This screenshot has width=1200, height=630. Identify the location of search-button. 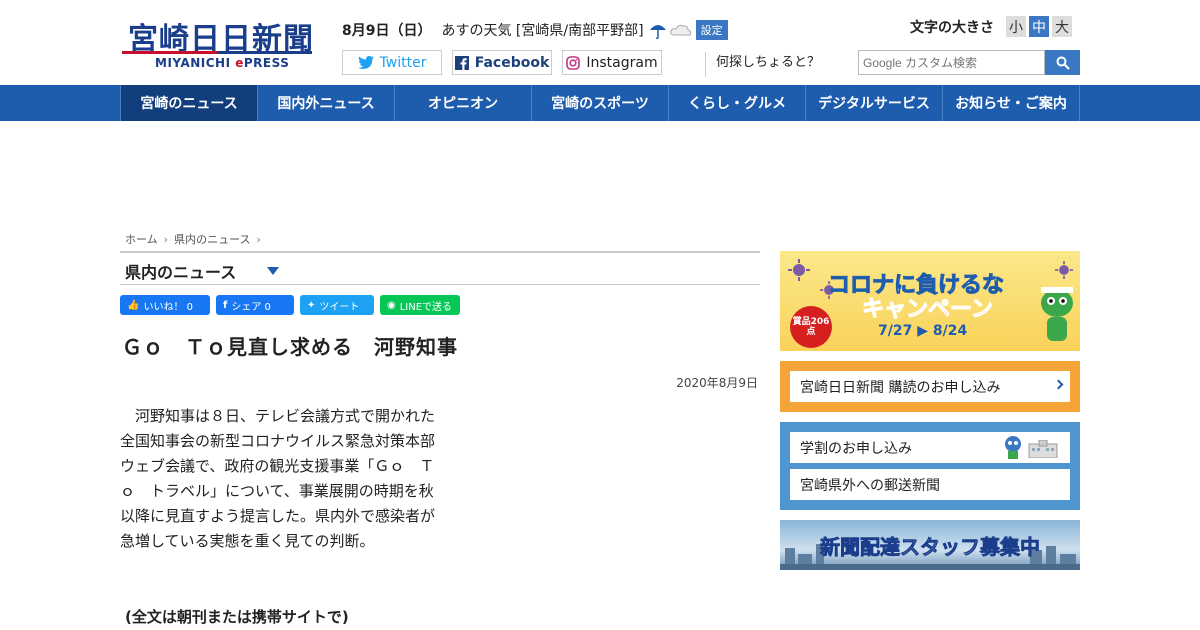
(1062, 62).